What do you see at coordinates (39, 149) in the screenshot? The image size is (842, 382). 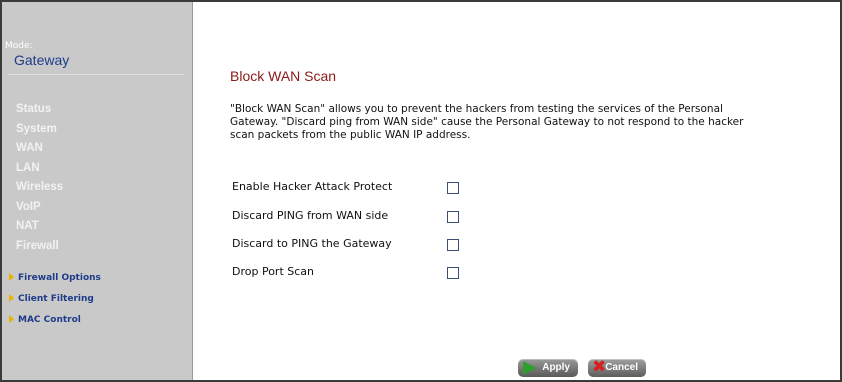 I see `nav-item-wan: WAN` at bounding box center [39, 149].